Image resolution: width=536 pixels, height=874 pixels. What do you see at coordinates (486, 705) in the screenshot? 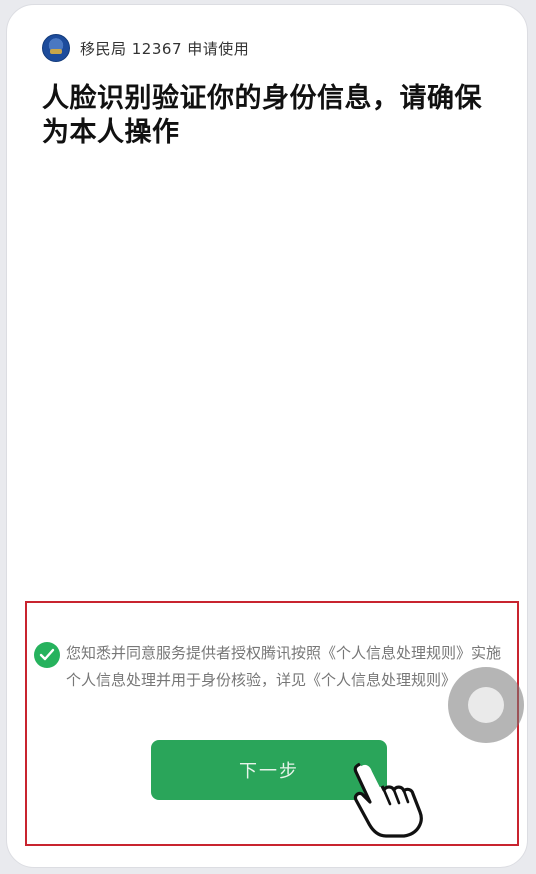
I see `assistive-touch-button` at bounding box center [486, 705].